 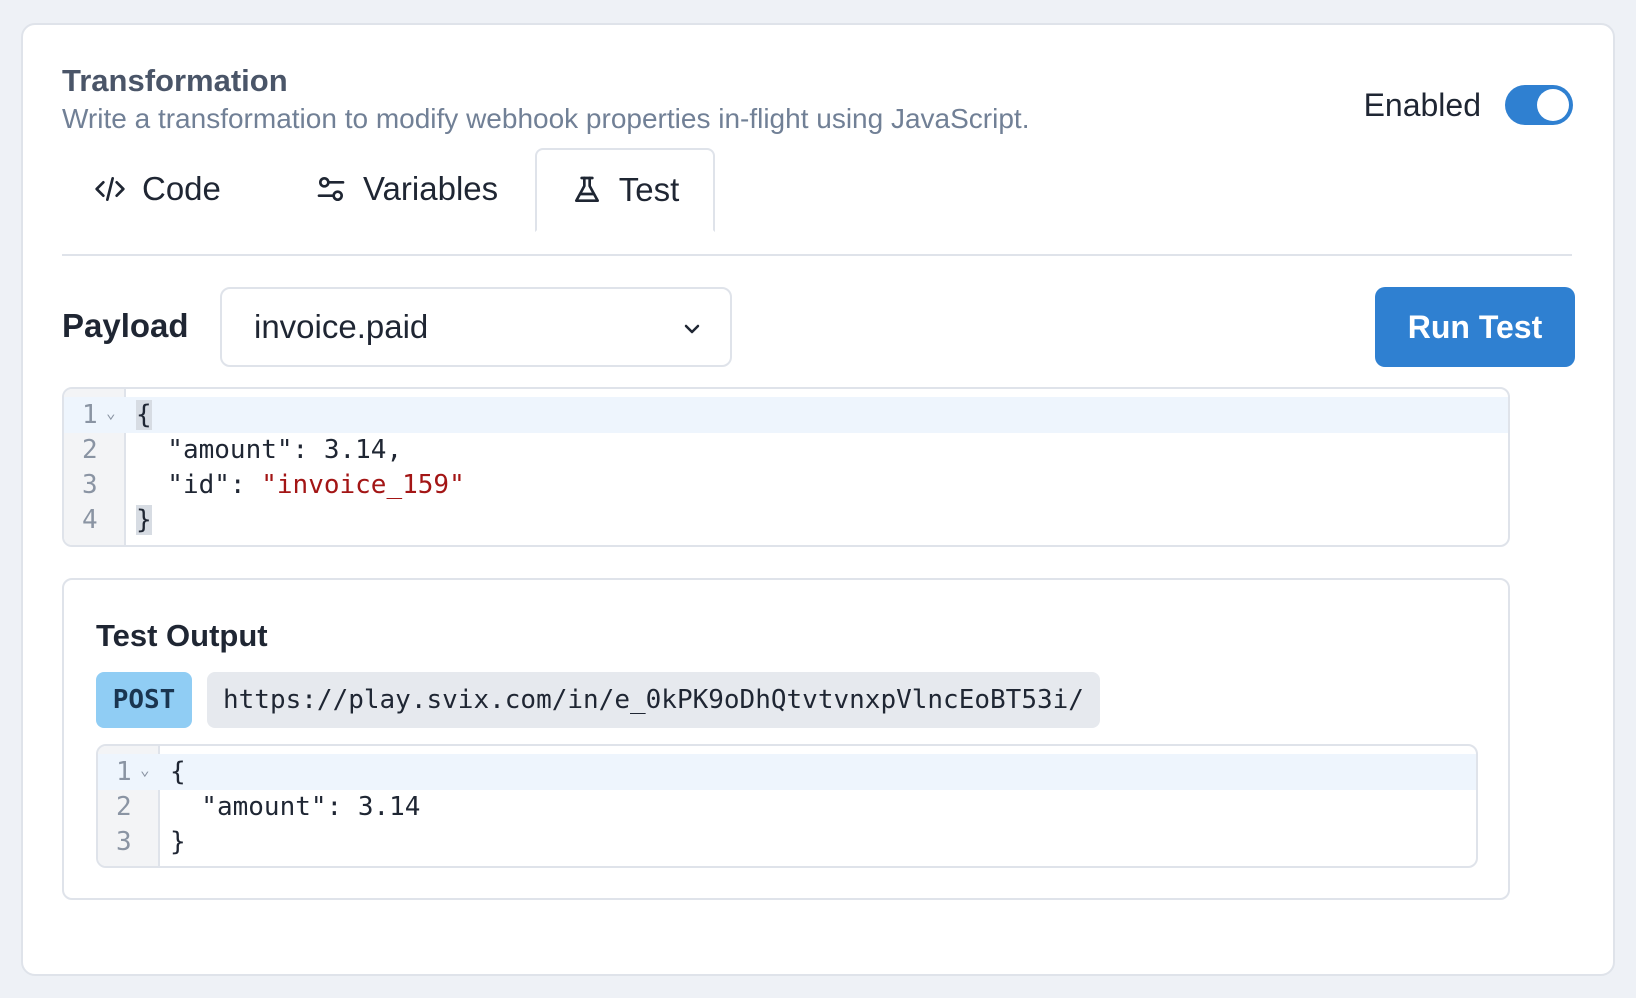 I want to click on payload-label: Payload, so click(x=125, y=325).